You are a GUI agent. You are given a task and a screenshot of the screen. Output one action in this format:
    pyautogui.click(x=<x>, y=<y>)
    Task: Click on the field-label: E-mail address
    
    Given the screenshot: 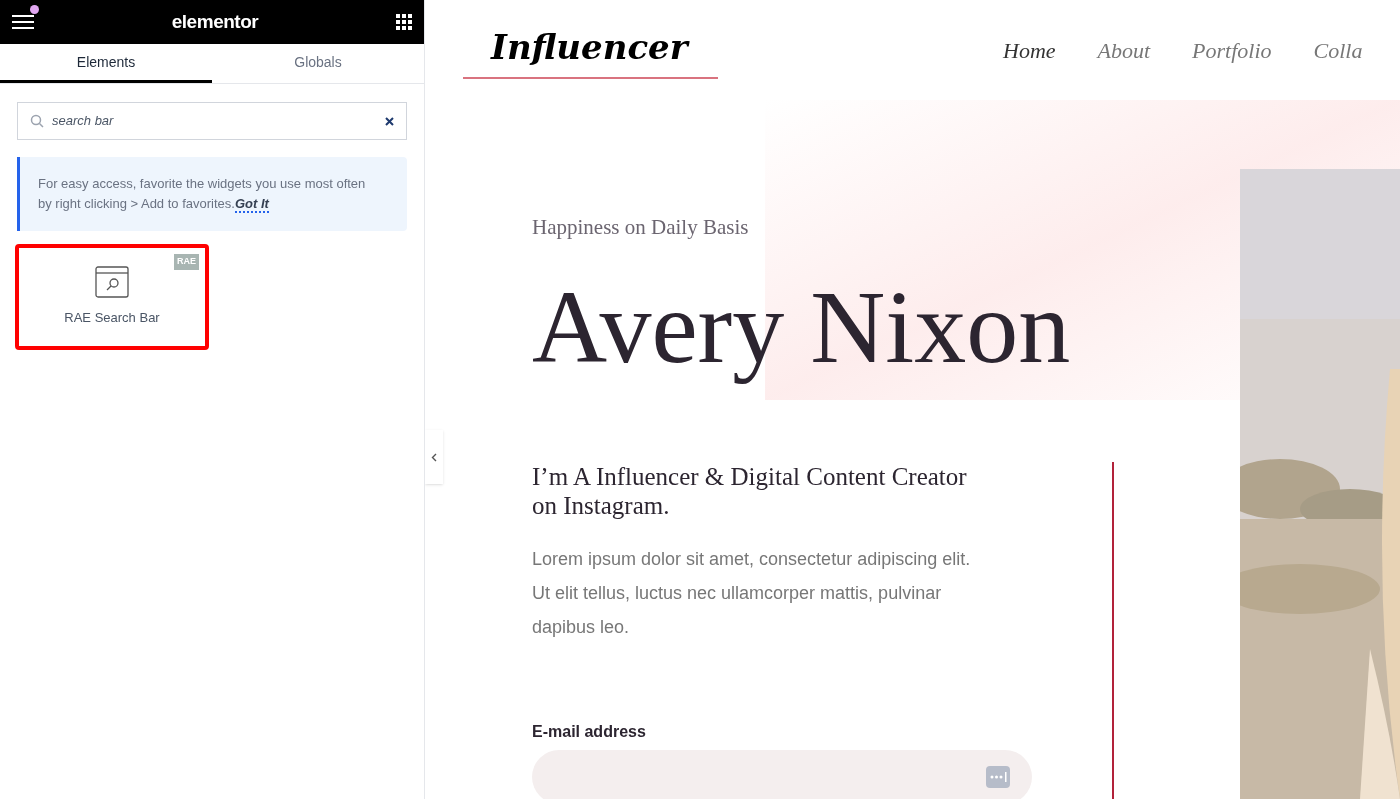 What is the action you would take?
    pyautogui.click(x=589, y=731)
    